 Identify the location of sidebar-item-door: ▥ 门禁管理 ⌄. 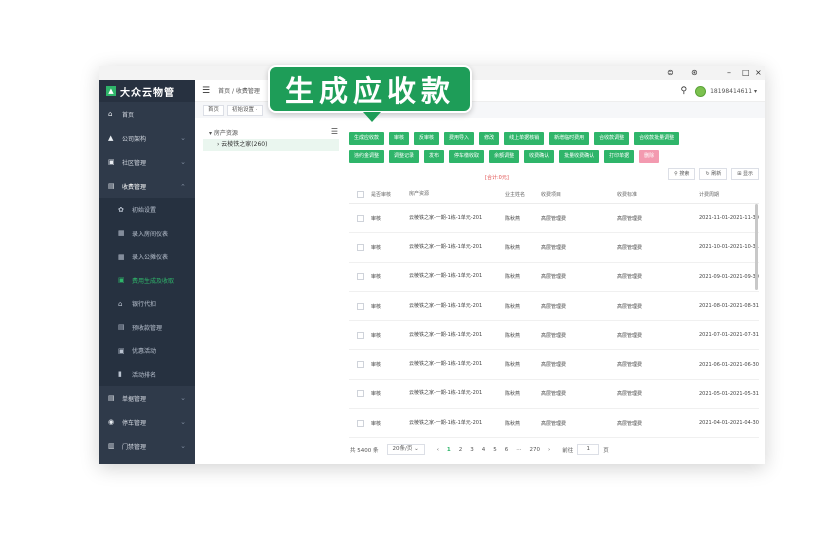
(147, 446).